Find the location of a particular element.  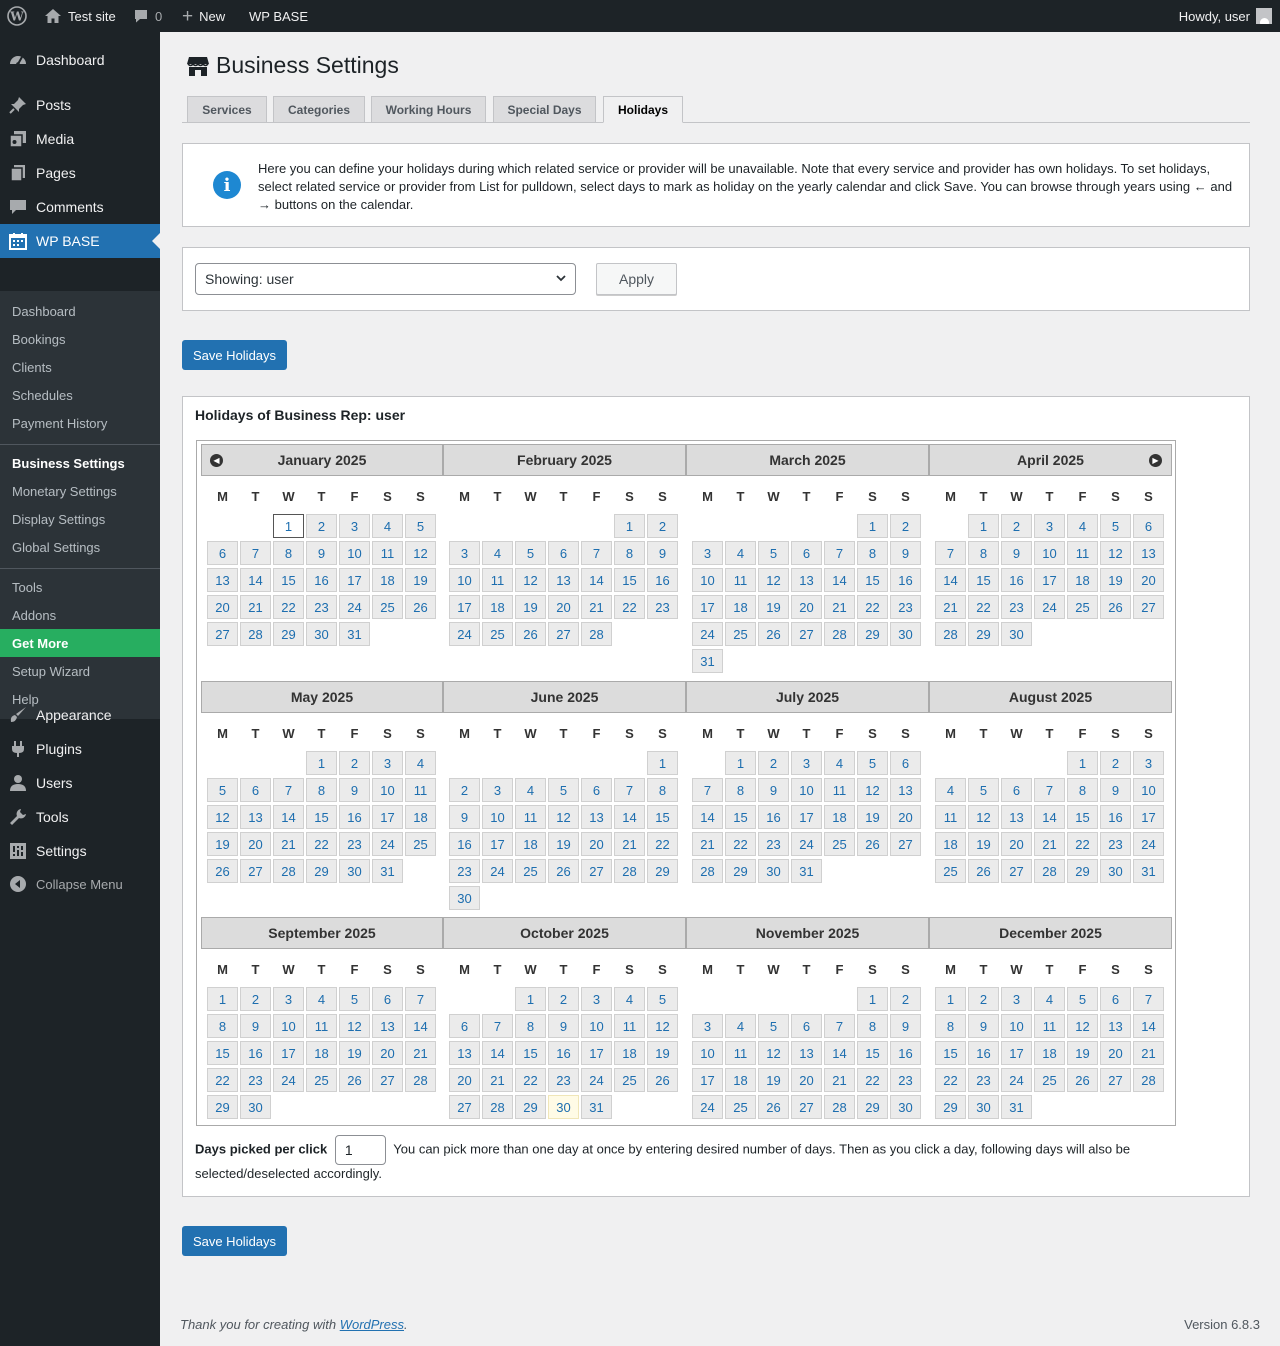

calendar-day: 6 is located at coordinates (1148, 526).